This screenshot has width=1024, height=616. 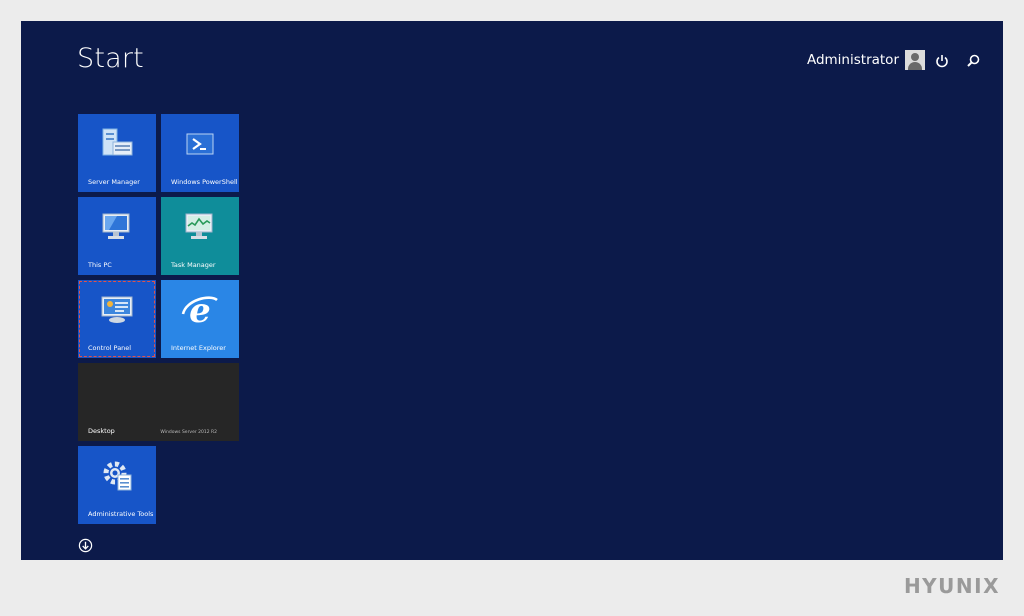 What do you see at coordinates (973, 61) in the screenshot?
I see `search-icon` at bounding box center [973, 61].